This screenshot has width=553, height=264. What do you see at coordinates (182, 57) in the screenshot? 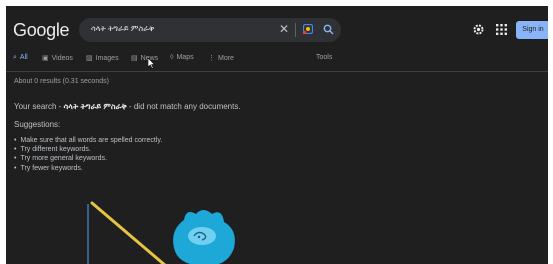
I see `tab-maps: ◊ Maps` at bounding box center [182, 57].